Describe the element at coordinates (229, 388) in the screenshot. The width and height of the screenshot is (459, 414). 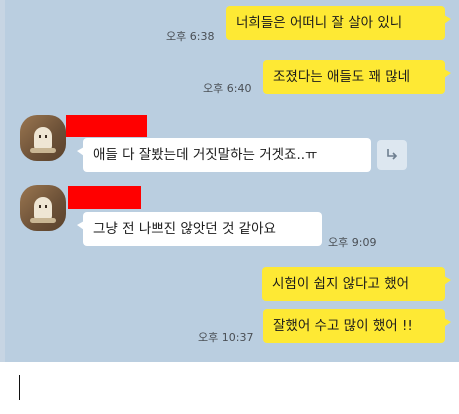
I see `message-input` at that location.